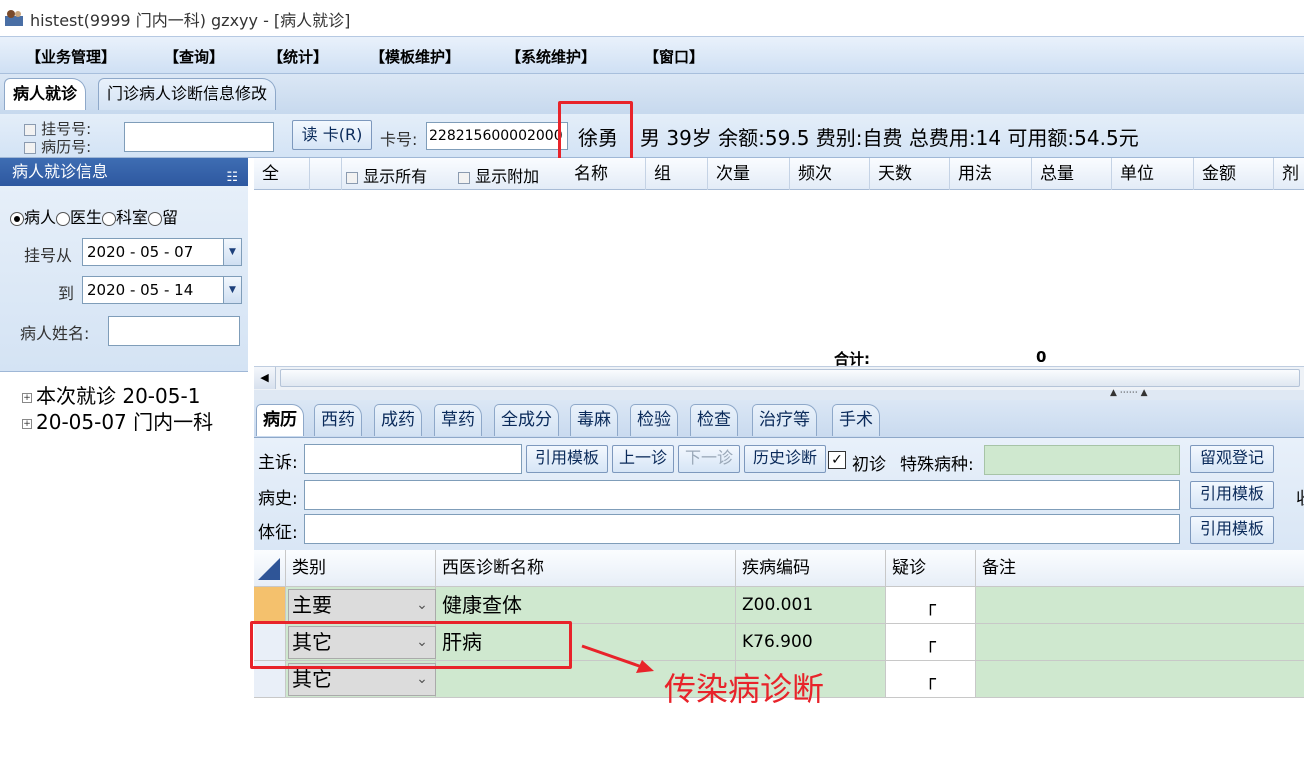  What do you see at coordinates (1072, 174) in the screenshot?
I see `col-total: 总量` at bounding box center [1072, 174].